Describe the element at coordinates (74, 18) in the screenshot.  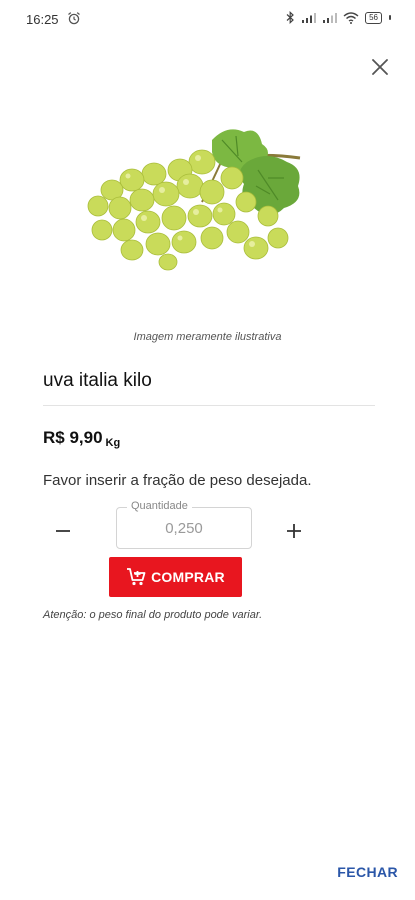
I see `alarm-icon` at that location.